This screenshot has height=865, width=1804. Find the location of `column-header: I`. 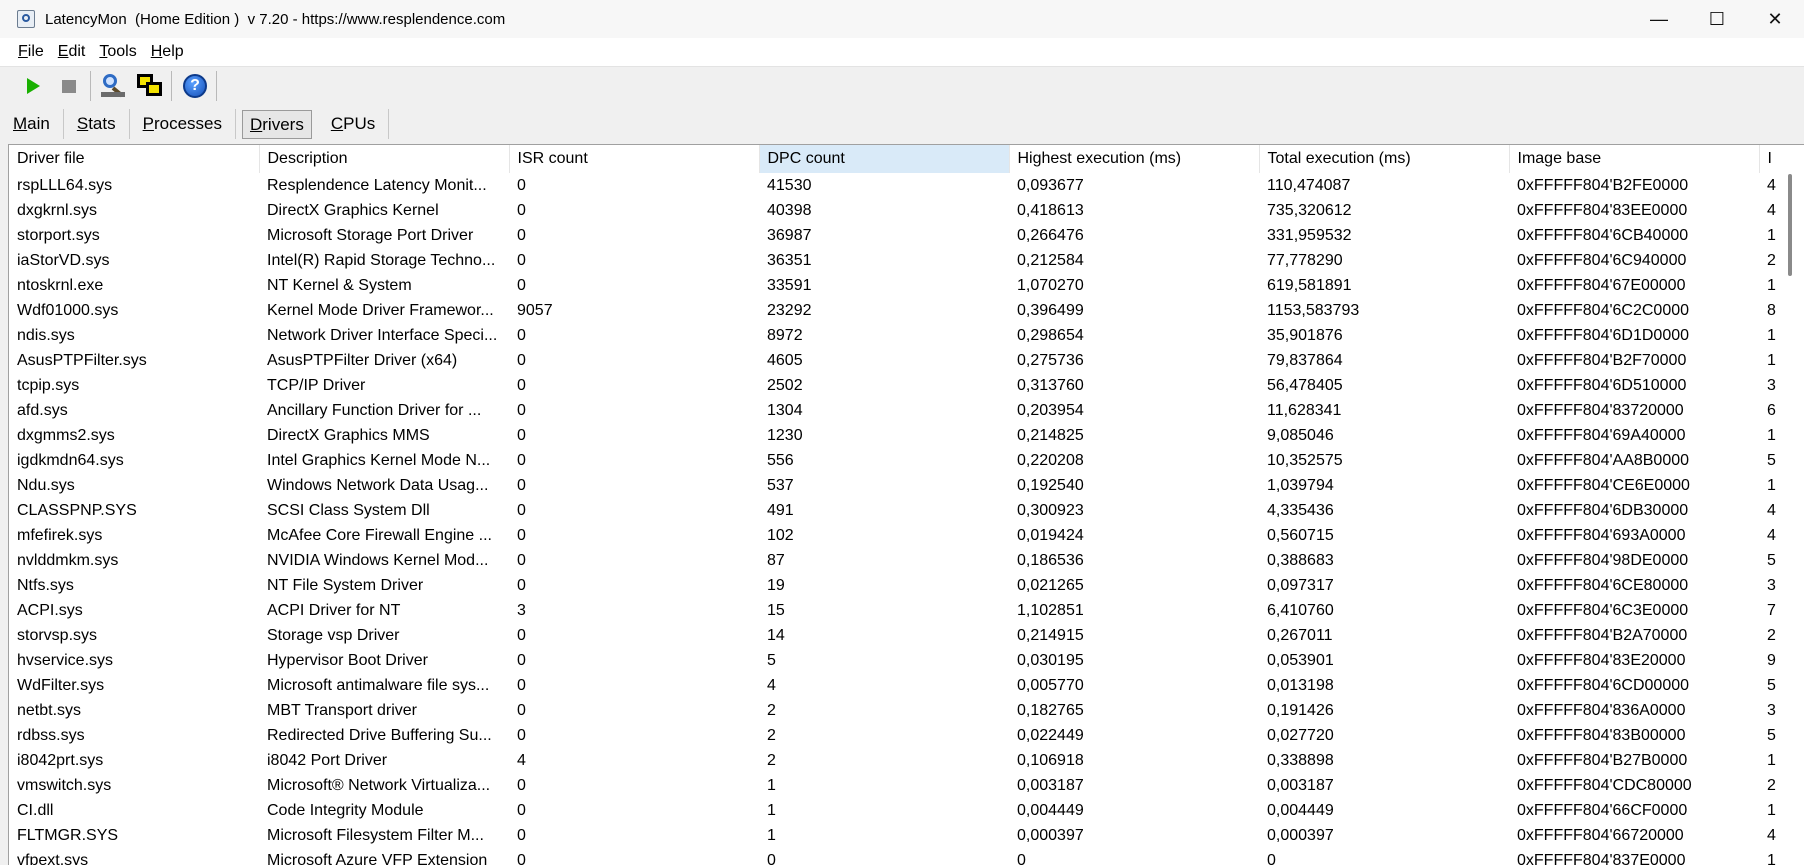

column-header: I is located at coordinates (1781, 159).